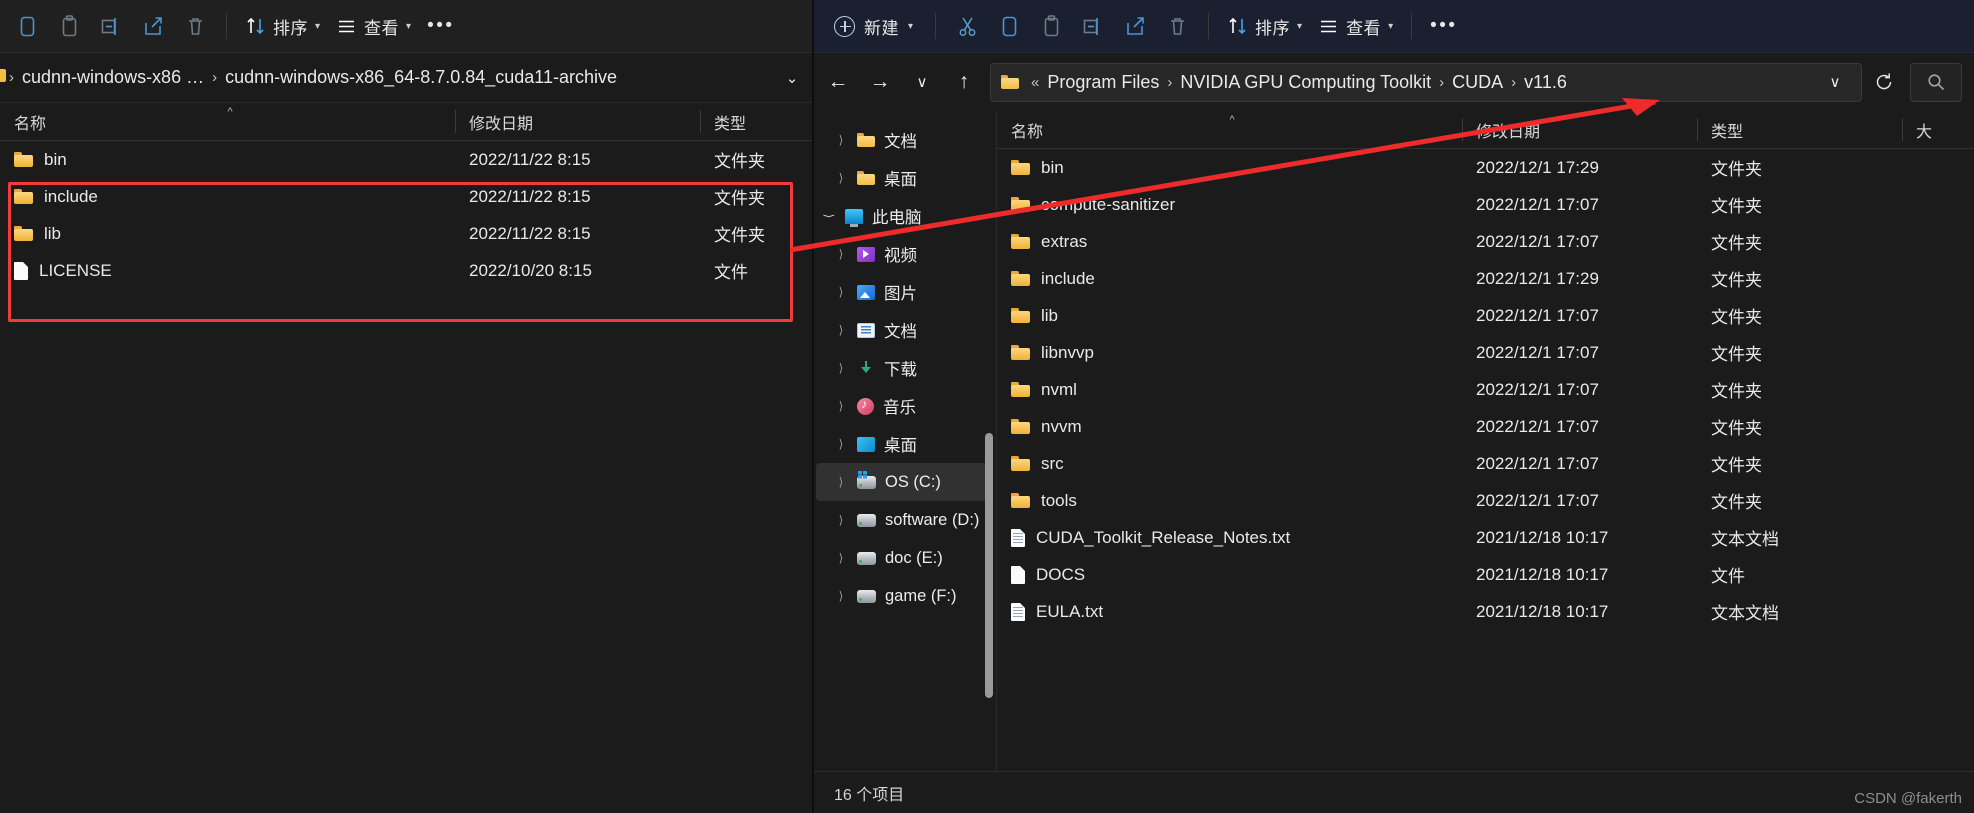  What do you see at coordinates (1477, 82) in the screenshot?
I see `breadcrumb-item-2: CUDA` at bounding box center [1477, 82].